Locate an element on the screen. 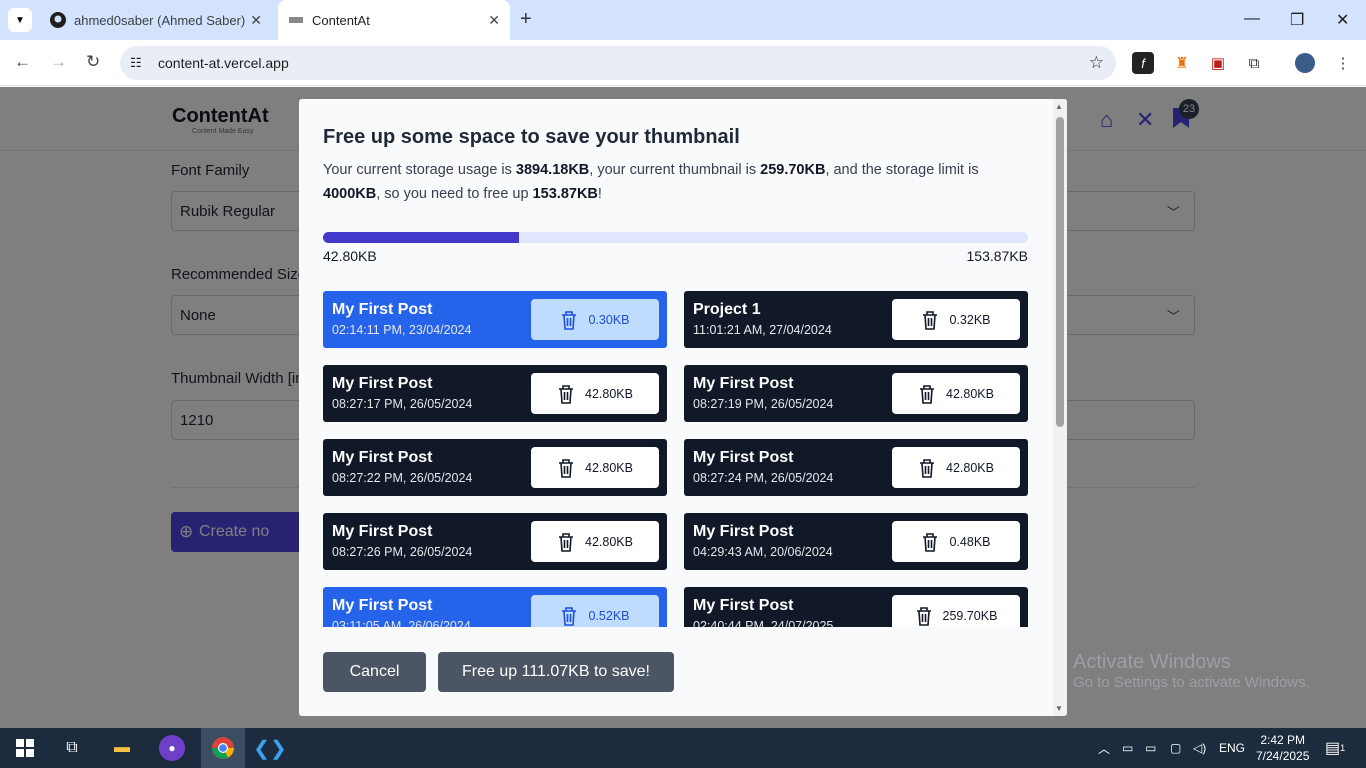 The width and height of the screenshot is (1366, 768). clock-time: 2:42 PM is located at coordinates (1283, 740).